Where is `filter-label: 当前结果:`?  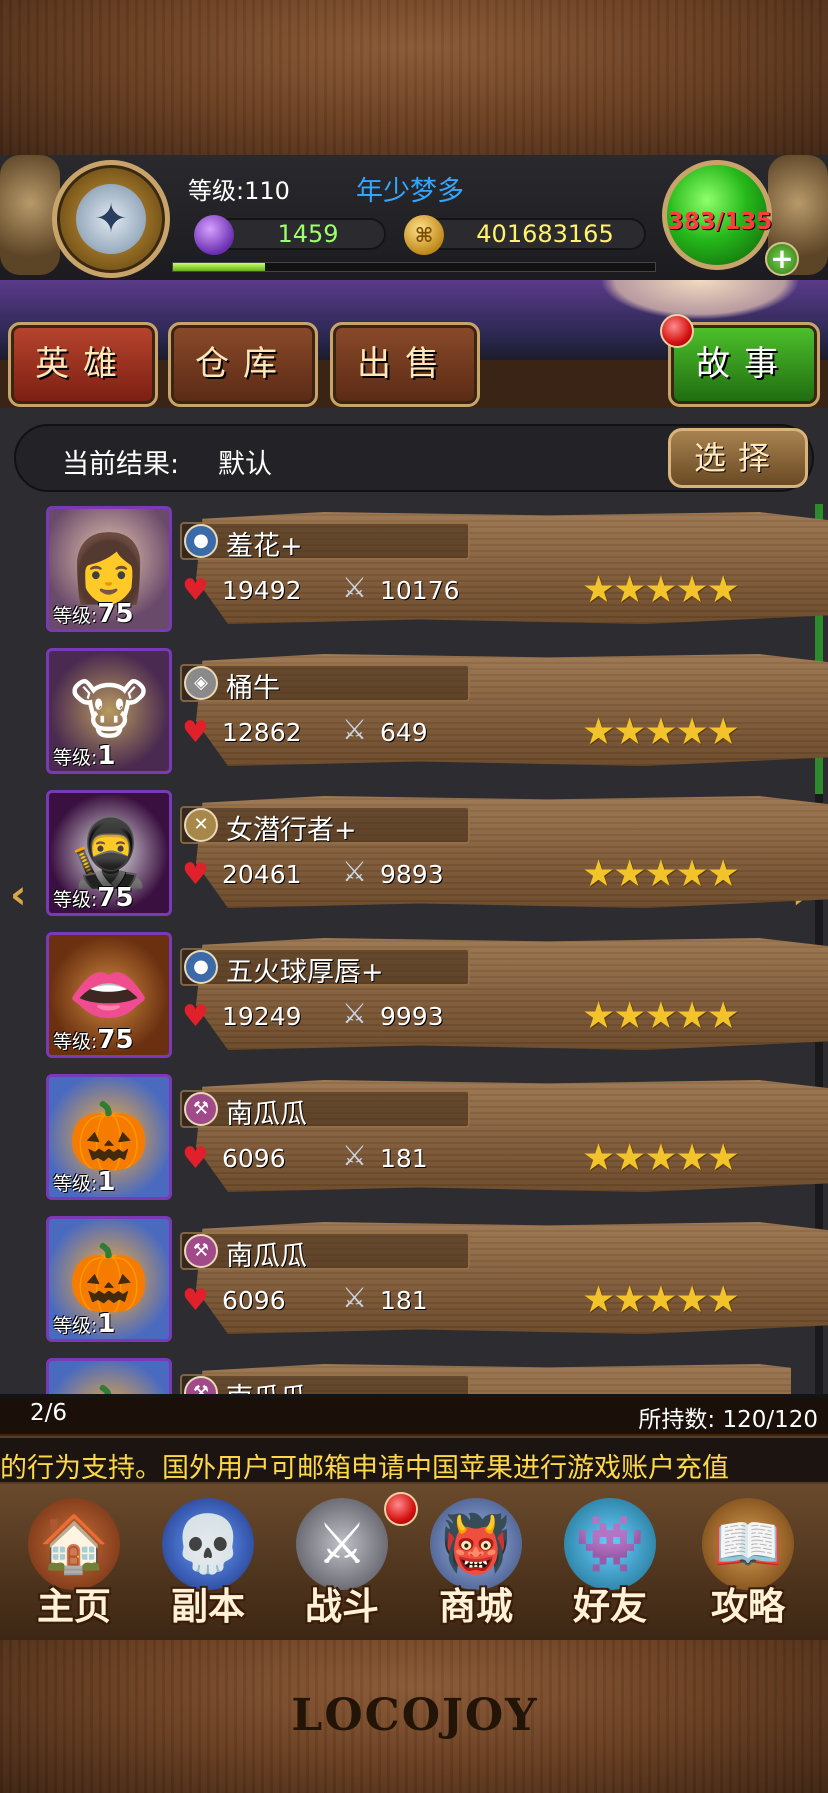 filter-label: 当前结果: is located at coordinates (121, 464).